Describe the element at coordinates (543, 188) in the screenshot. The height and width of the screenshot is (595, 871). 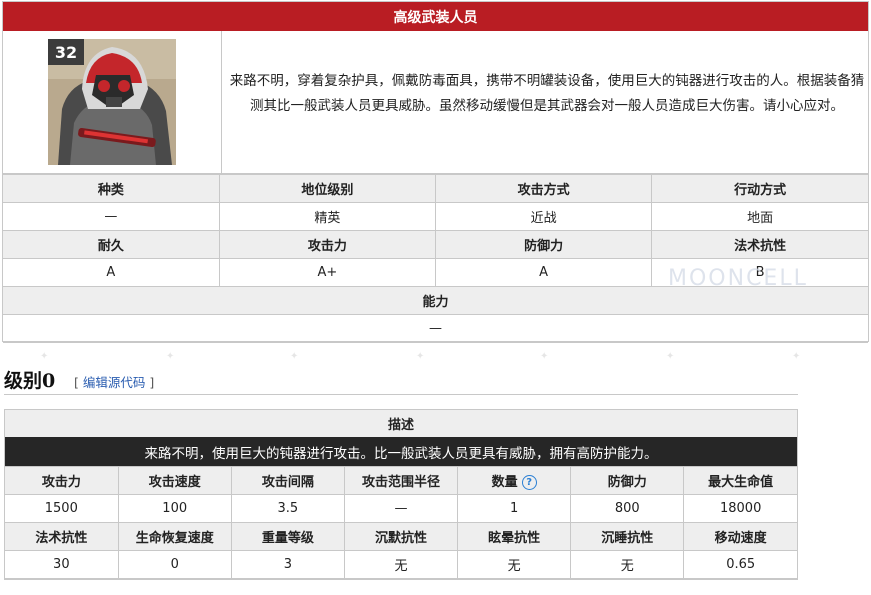
I see `attr-header-attack-type: 攻击方式` at that location.